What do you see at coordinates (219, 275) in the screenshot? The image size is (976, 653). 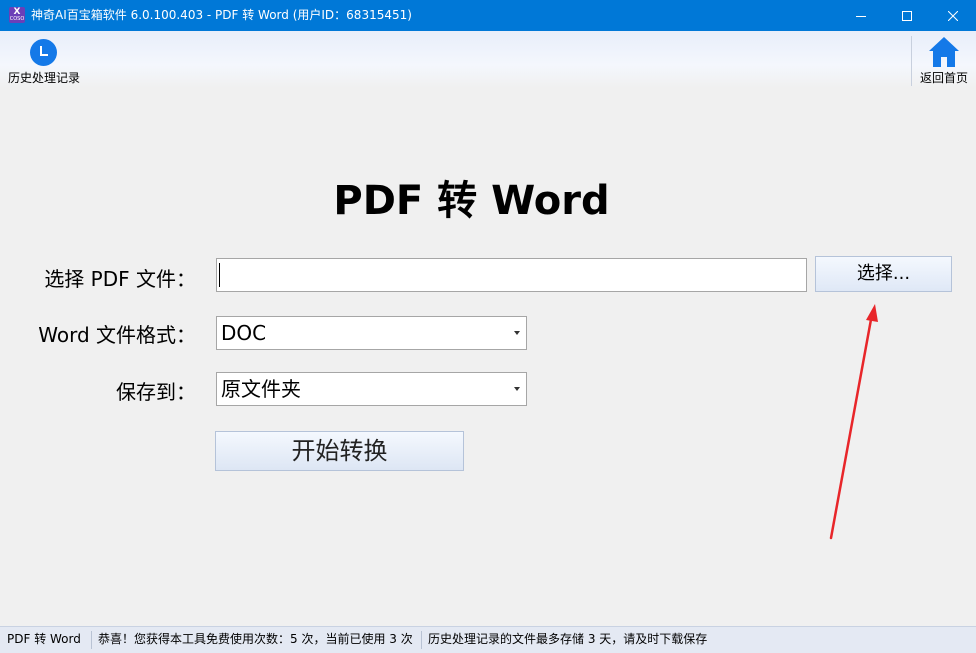 I see `text-caret` at bounding box center [219, 275].